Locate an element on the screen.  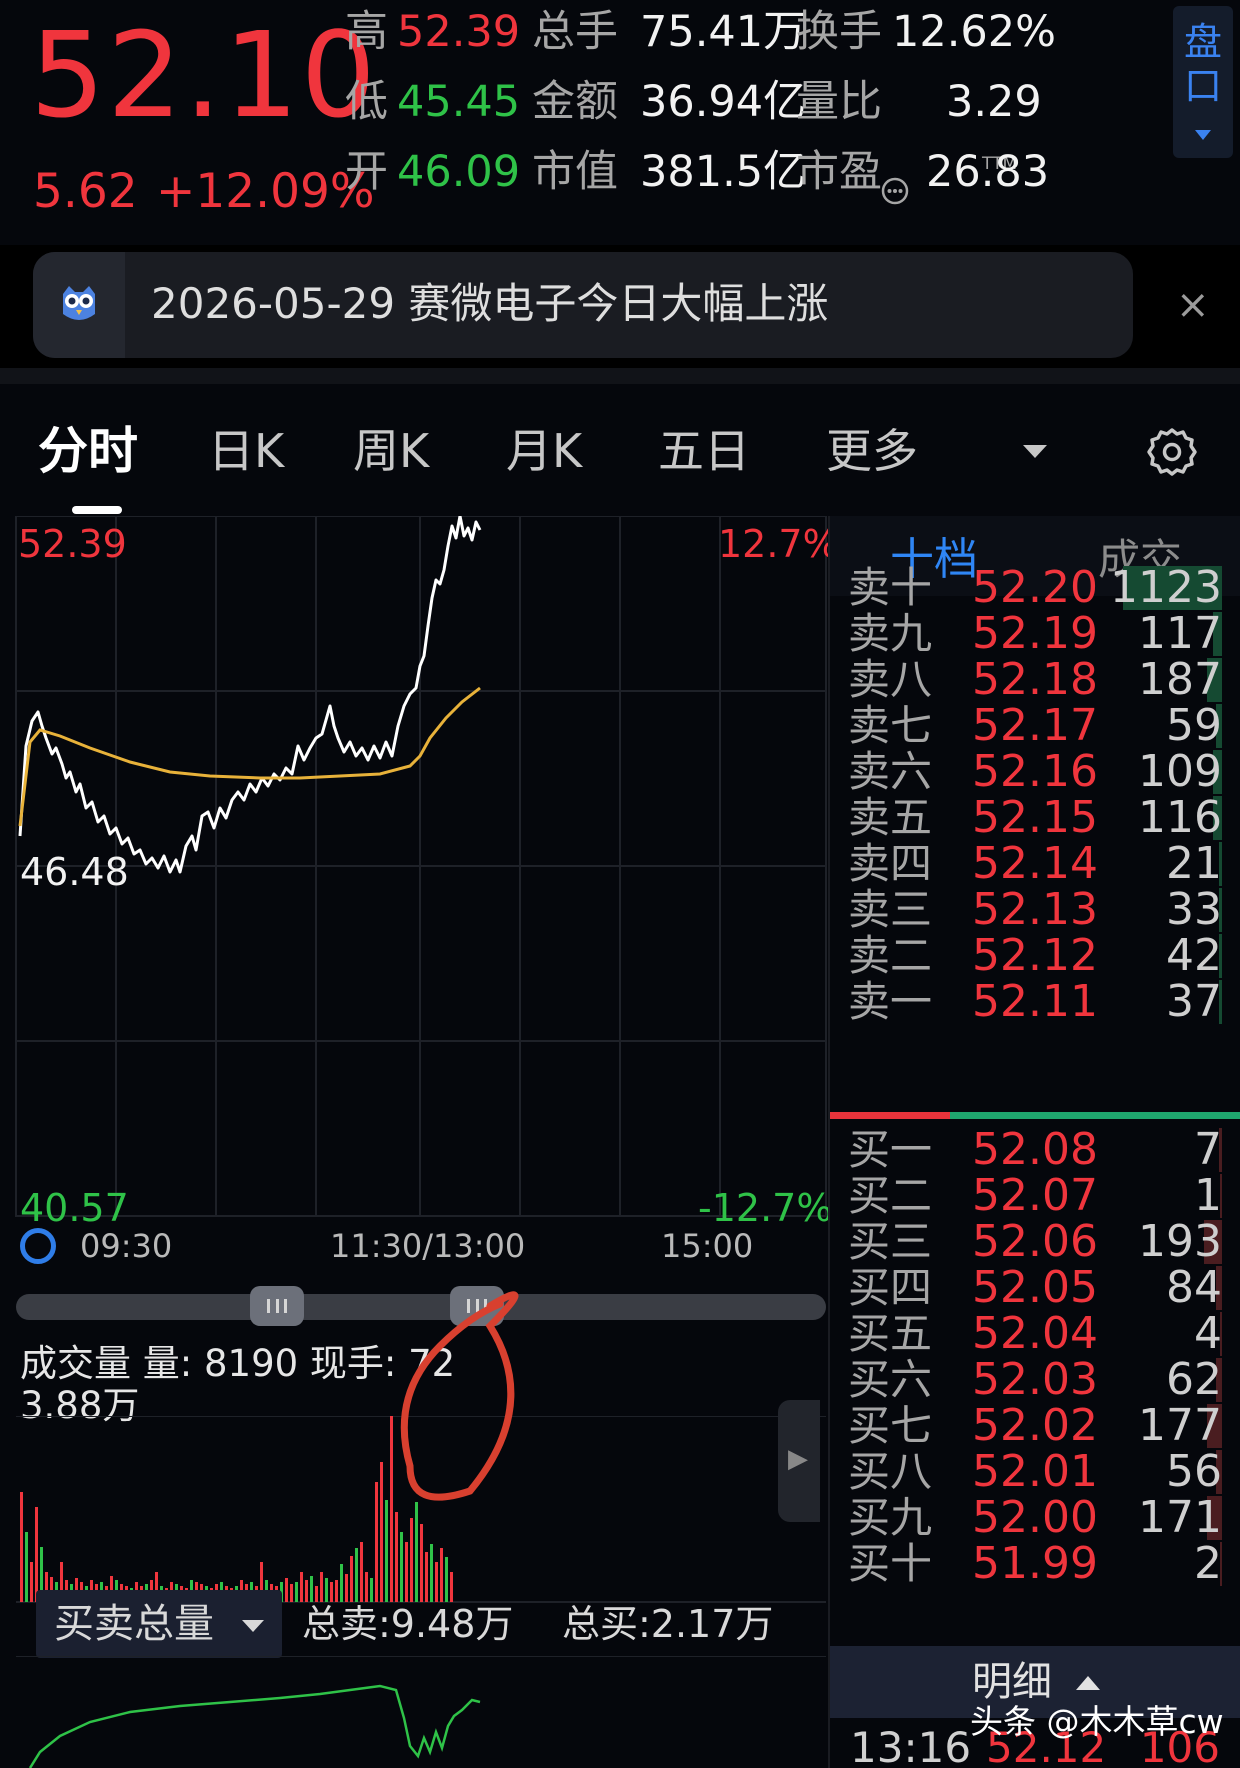
ask-row-9: 卖二 52.12 42 is located at coordinates (1035, 956).